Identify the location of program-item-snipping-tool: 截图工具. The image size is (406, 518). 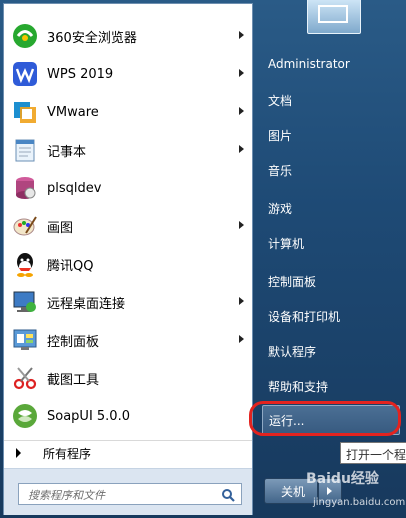
(128, 378).